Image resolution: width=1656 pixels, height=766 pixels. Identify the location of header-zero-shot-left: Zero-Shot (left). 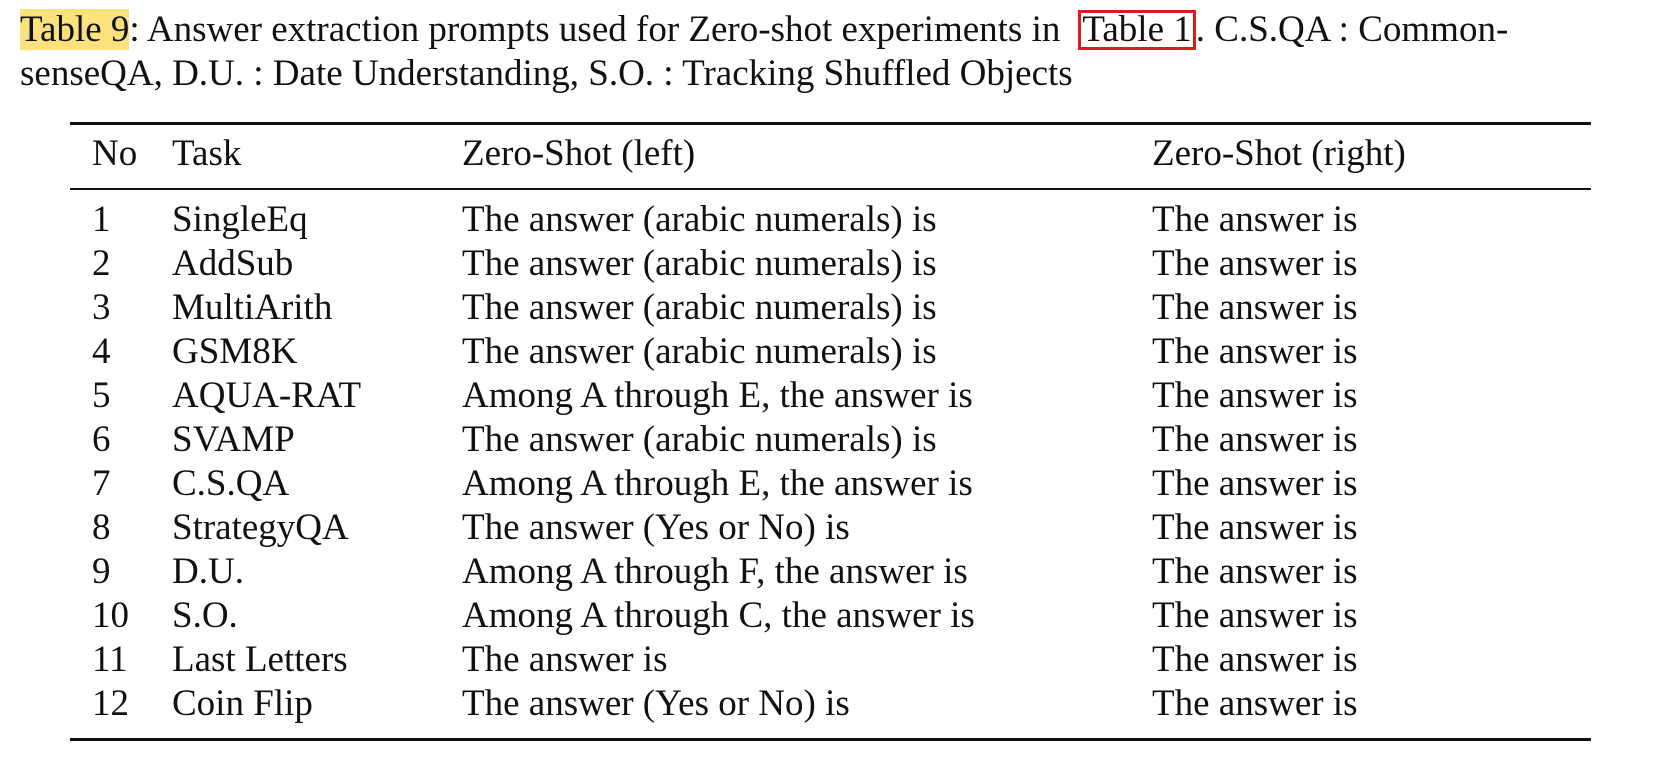
(579, 153).